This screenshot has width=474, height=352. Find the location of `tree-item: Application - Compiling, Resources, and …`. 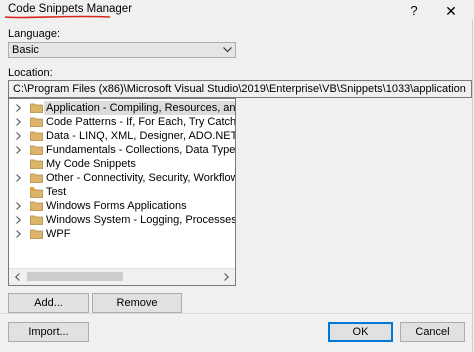

tree-item: Application - Compiling, Resources, and … is located at coordinates (122, 108).